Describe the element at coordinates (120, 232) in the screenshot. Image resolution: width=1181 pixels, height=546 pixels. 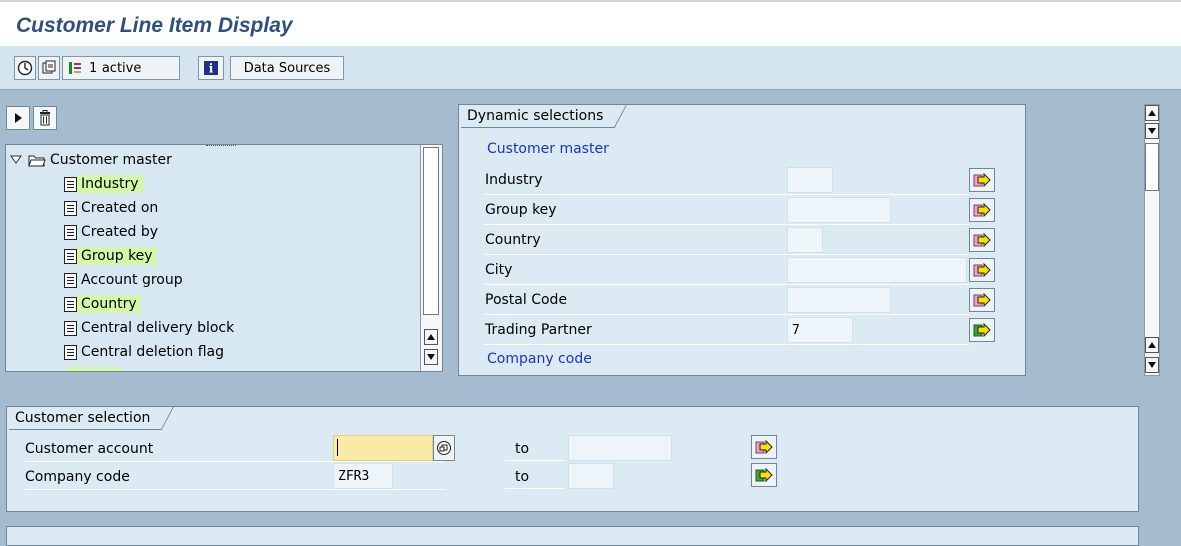
I see `tree-item-label: Created by` at that location.